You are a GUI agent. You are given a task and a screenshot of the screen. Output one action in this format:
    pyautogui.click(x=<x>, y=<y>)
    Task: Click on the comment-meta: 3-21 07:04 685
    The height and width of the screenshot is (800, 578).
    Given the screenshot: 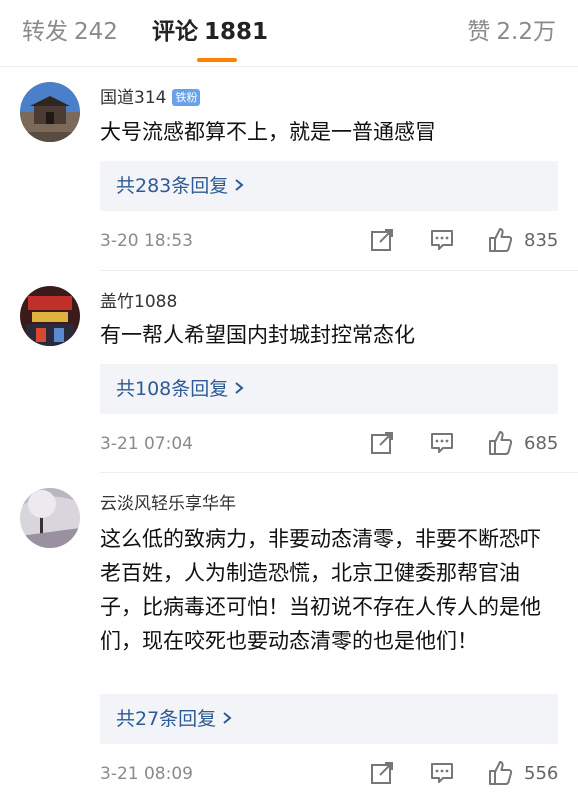 What is the action you would take?
    pyautogui.click(x=329, y=444)
    